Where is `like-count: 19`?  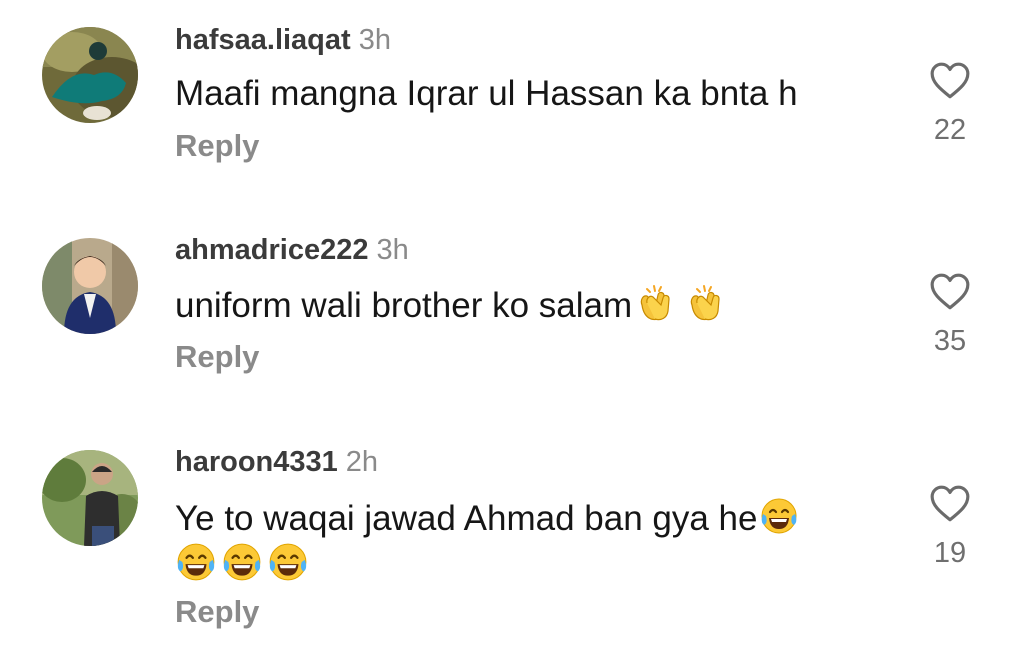
like-count: 19 is located at coordinates (950, 553).